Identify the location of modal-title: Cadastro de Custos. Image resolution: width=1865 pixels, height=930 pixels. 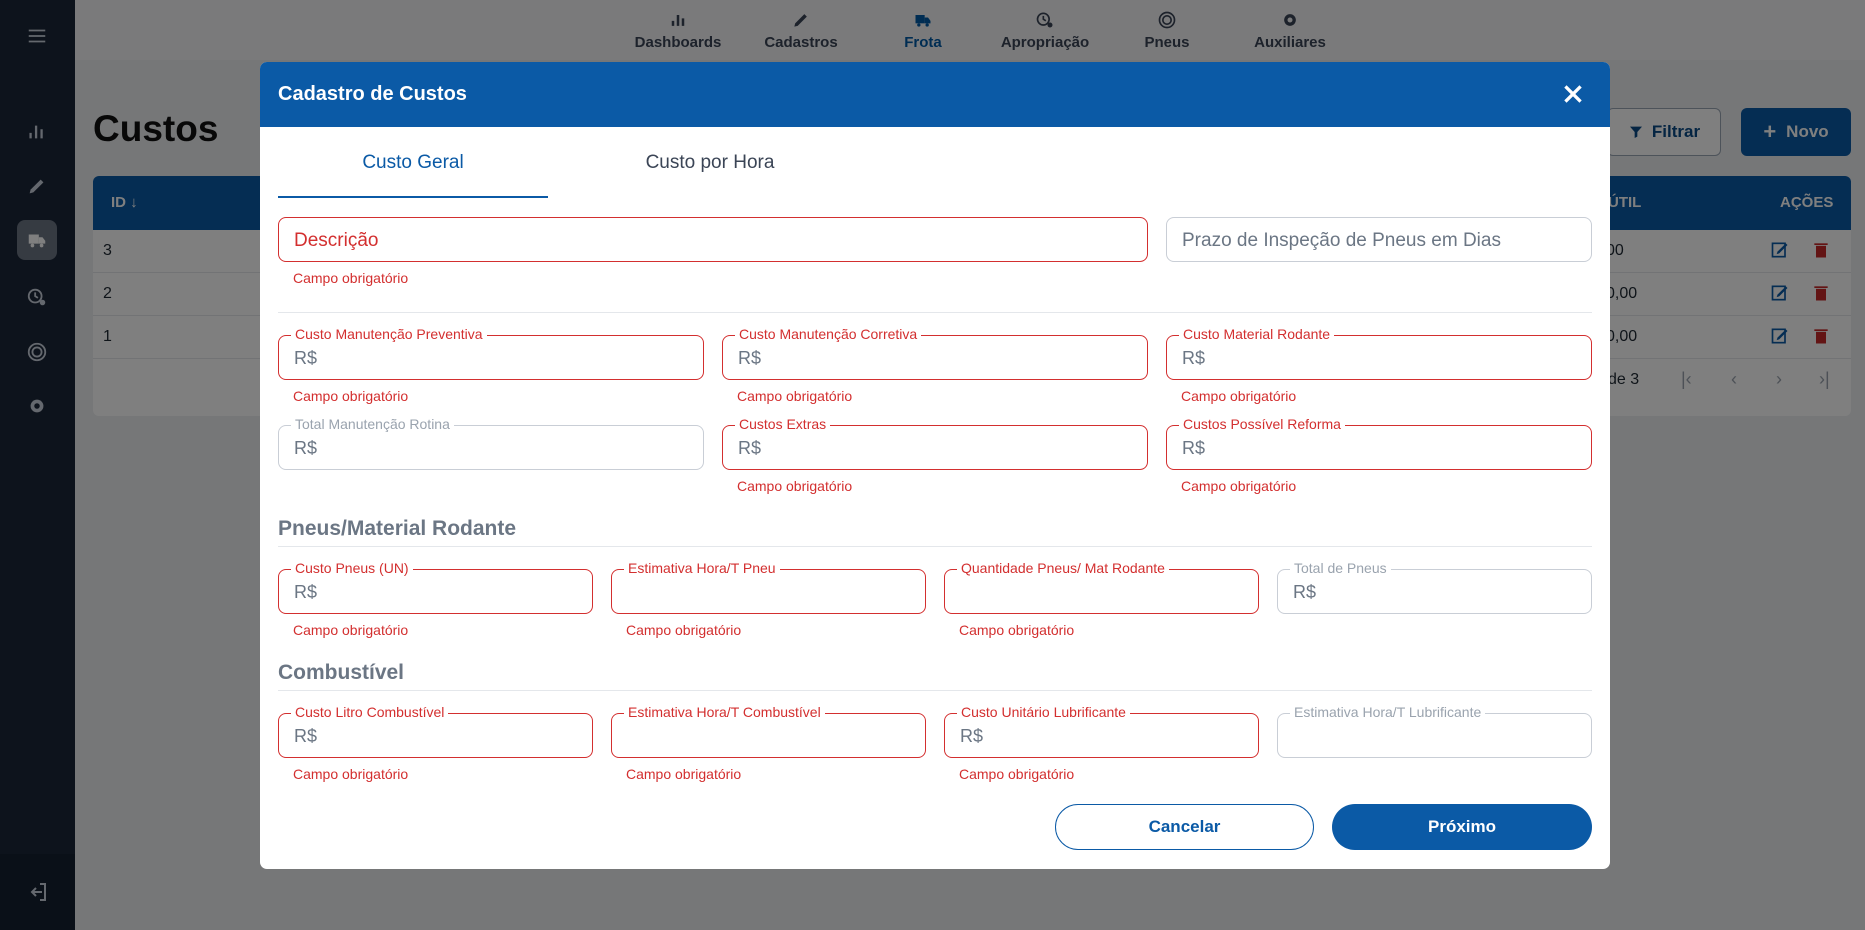
(372, 94).